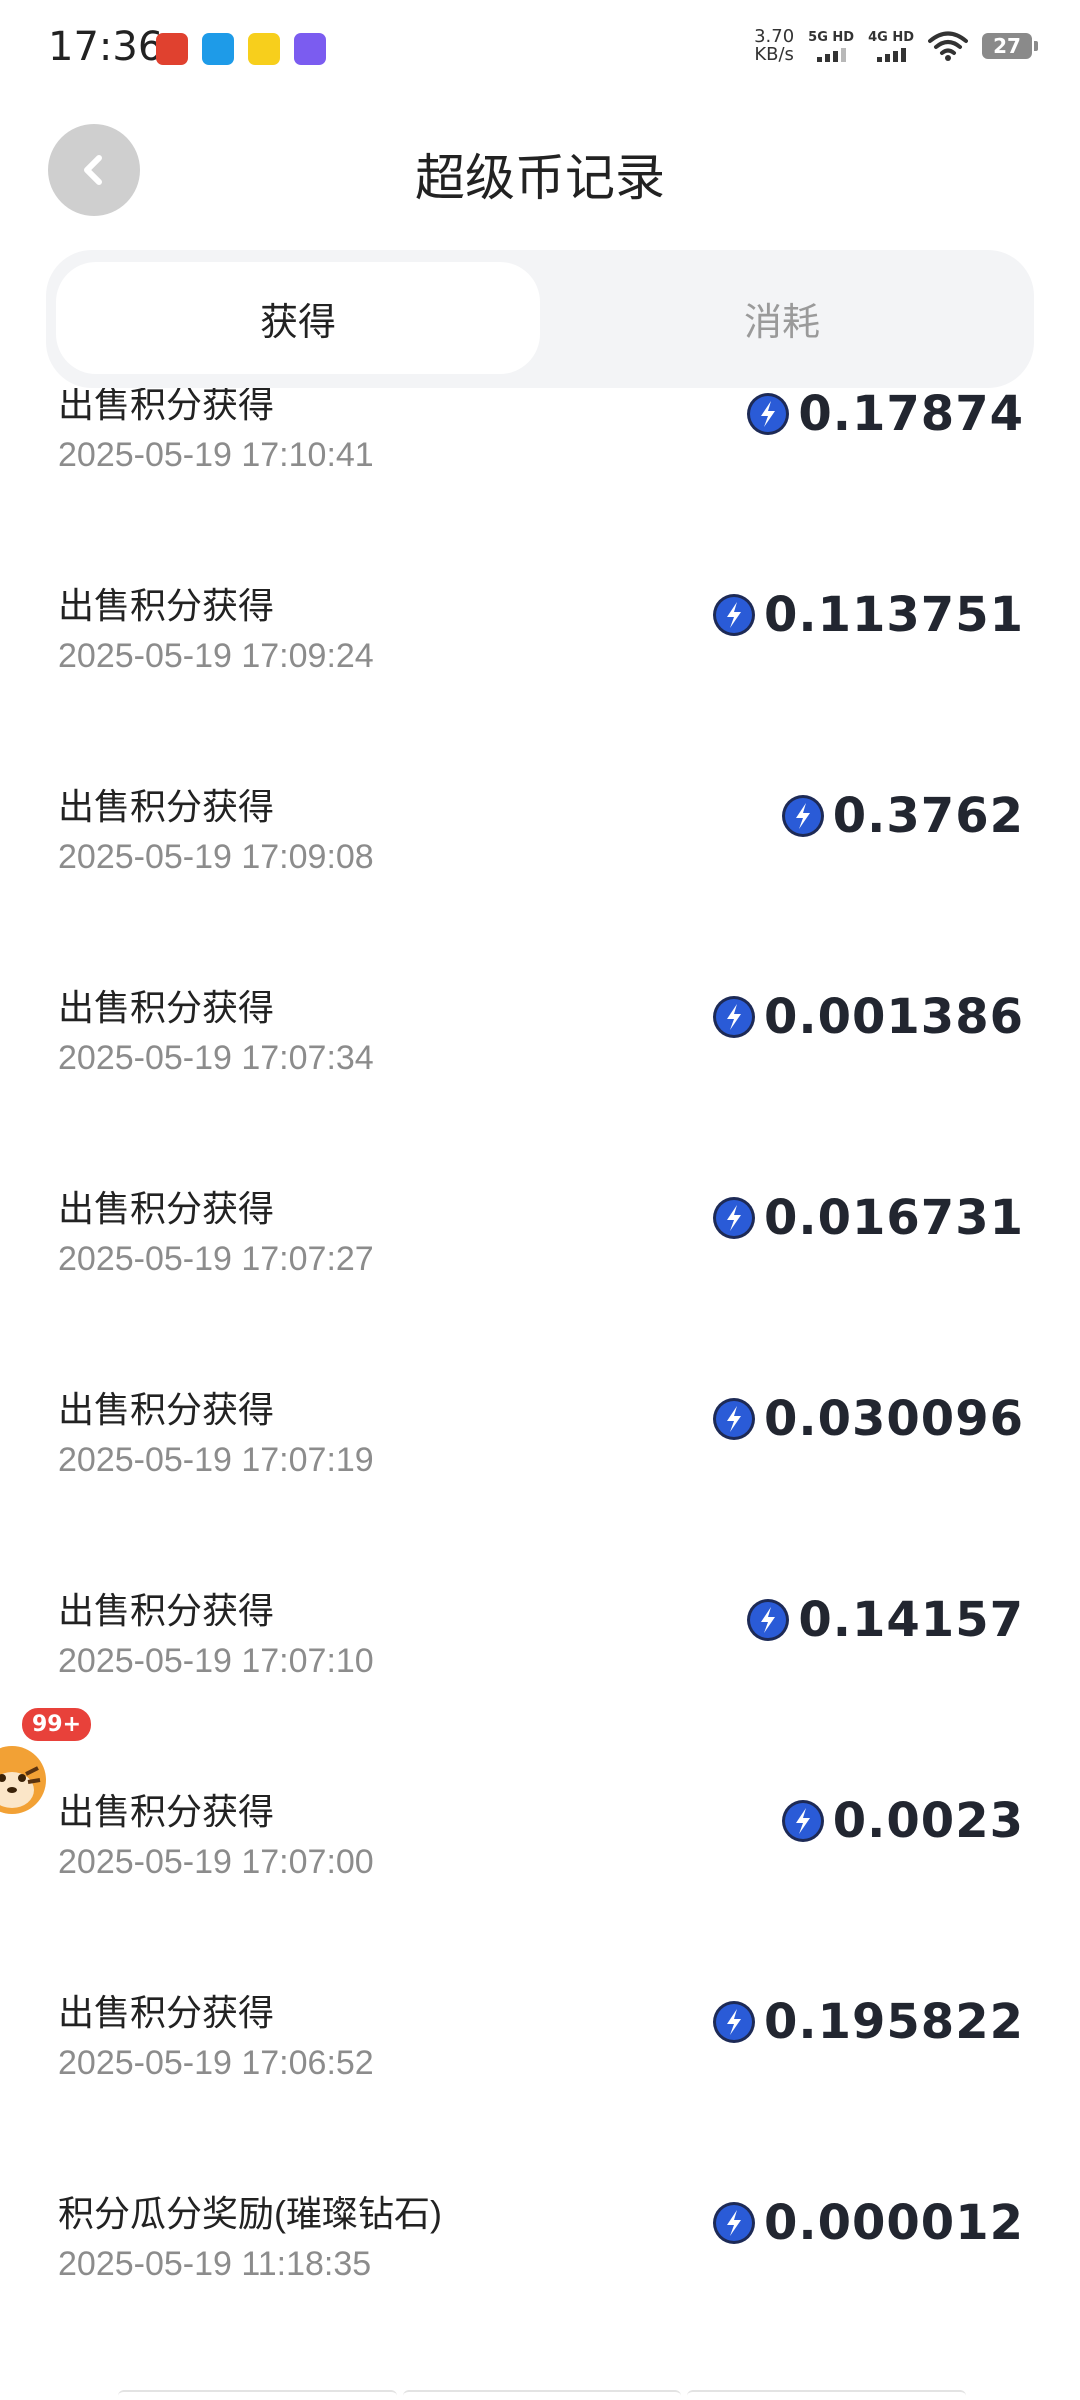 The height and width of the screenshot is (2400, 1080). I want to click on amount-value: 0.000012, so click(893, 2223).